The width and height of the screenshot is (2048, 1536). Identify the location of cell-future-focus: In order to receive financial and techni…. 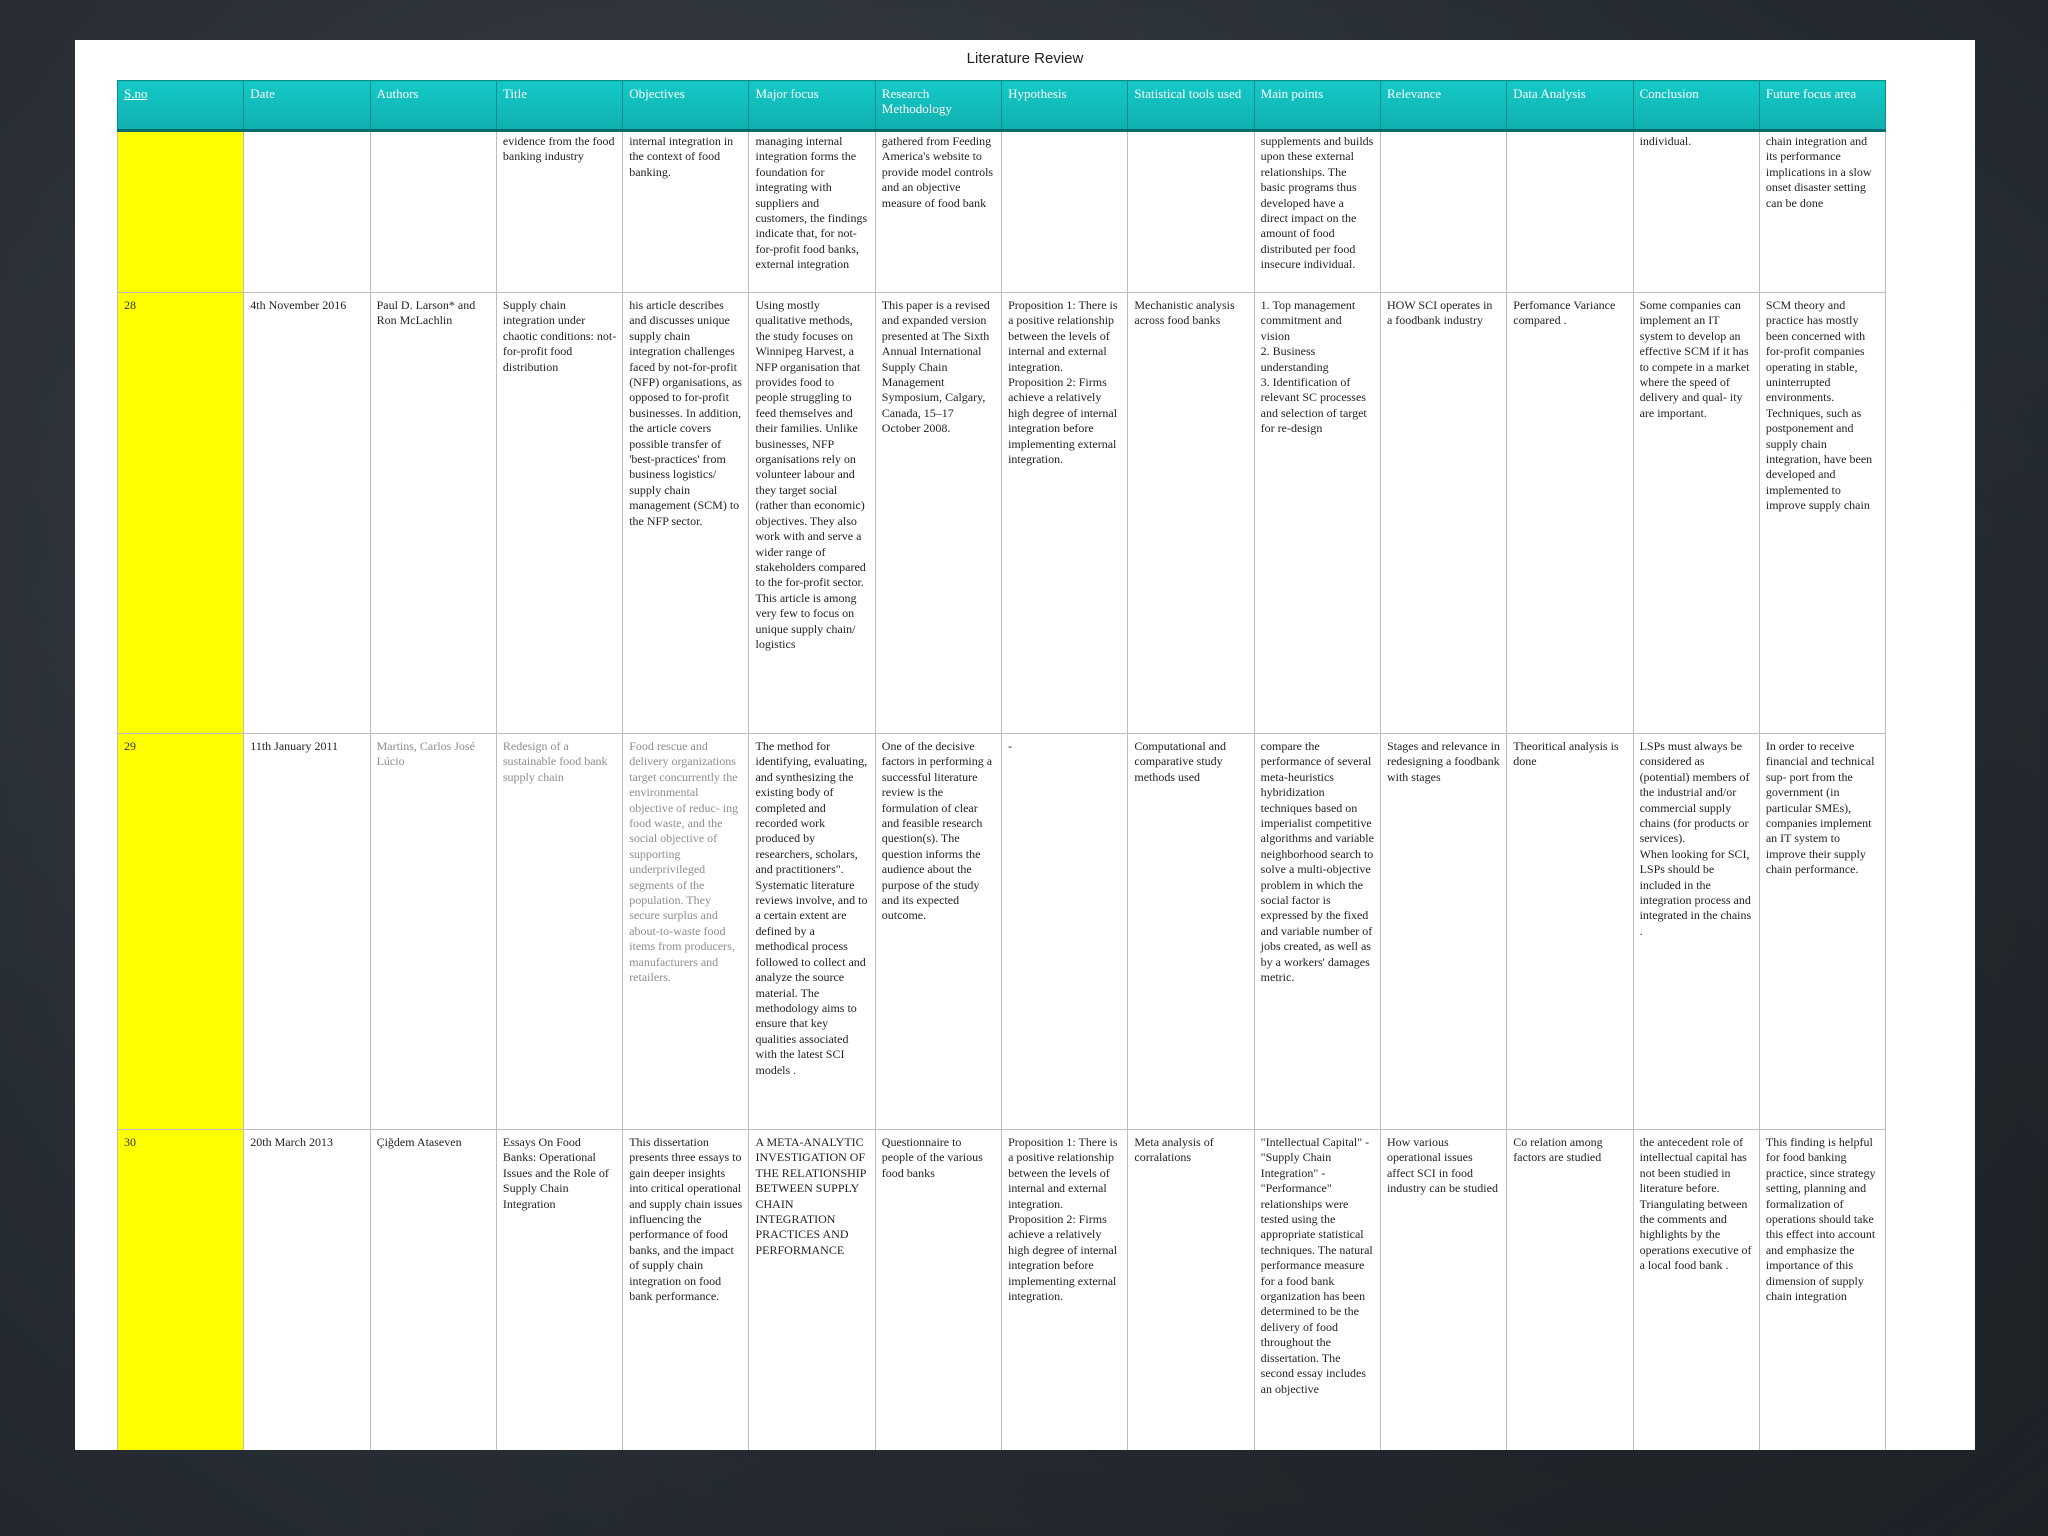
(1822, 931).